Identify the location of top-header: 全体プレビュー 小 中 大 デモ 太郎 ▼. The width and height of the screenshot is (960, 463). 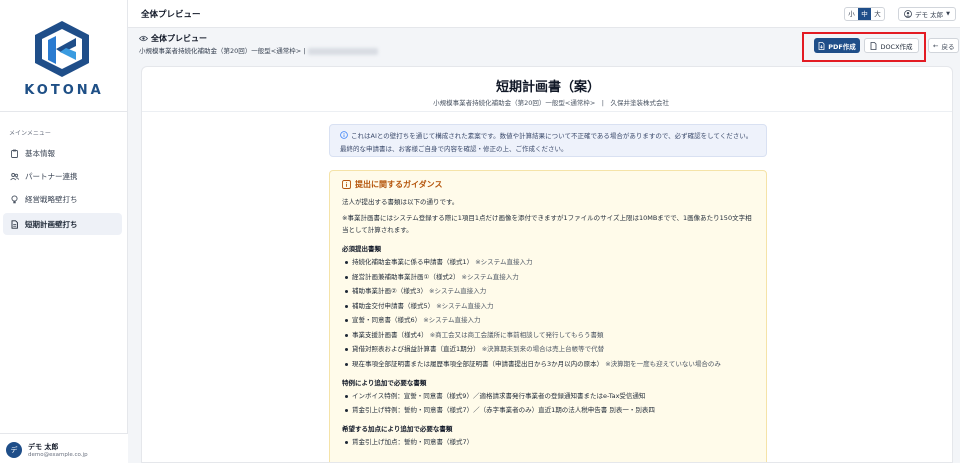
(544, 14).